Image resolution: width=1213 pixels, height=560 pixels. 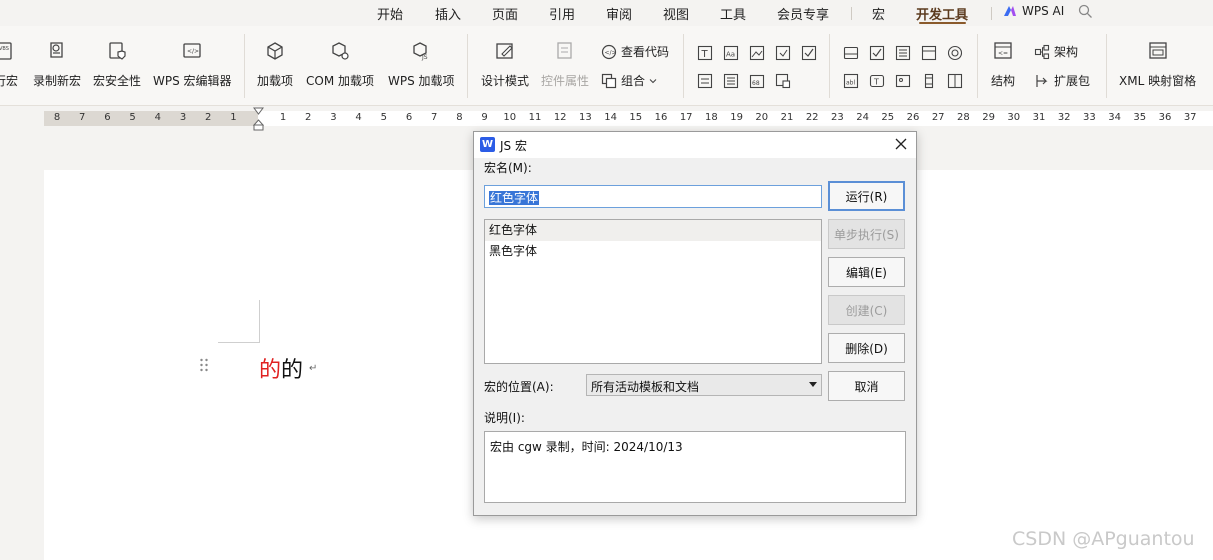 What do you see at coordinates (390, 13) in the screenshot?
I see `tab-home: 开始` at bounding box center [390, 13].